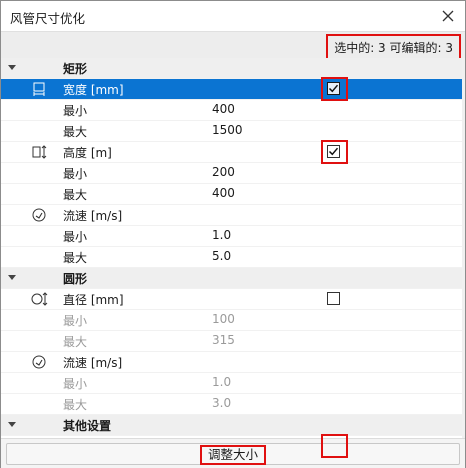 This screenshot has height=468, width=466. What do you see at coordinates (87, 426) in the screenshot?
I see `group-name: 其他设置` at bounding box center [87, 426].